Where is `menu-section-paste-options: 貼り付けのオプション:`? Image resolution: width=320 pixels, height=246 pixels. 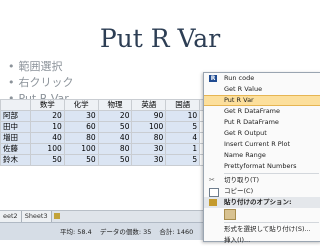
menu-section-paste-options: 貼り付けのオプション: is located at coordinates (262, 202).